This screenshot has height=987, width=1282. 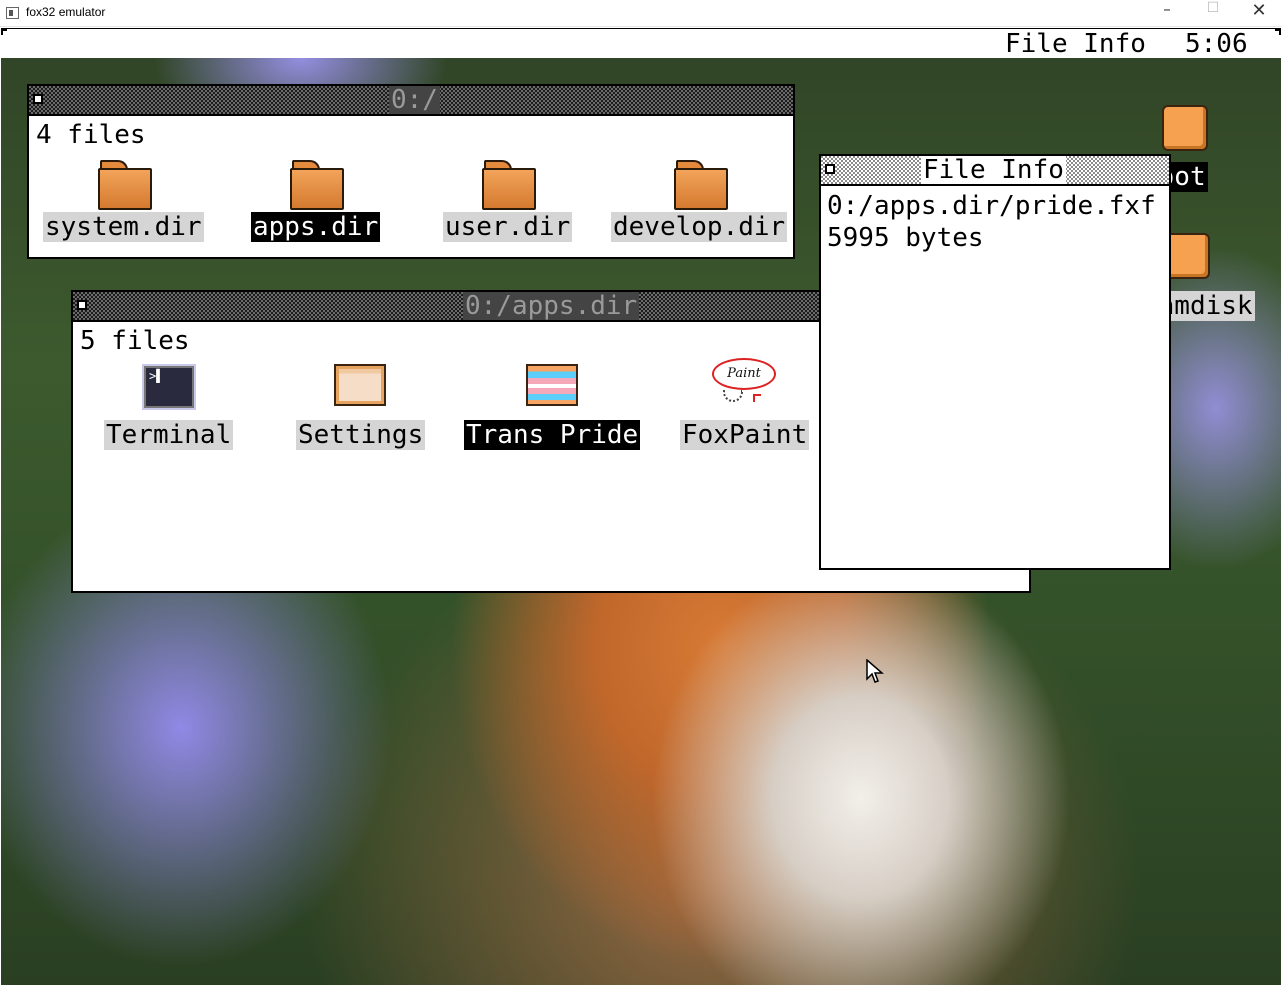 I want to click on root-window-title: 0:/, so click(x=414, y=100).